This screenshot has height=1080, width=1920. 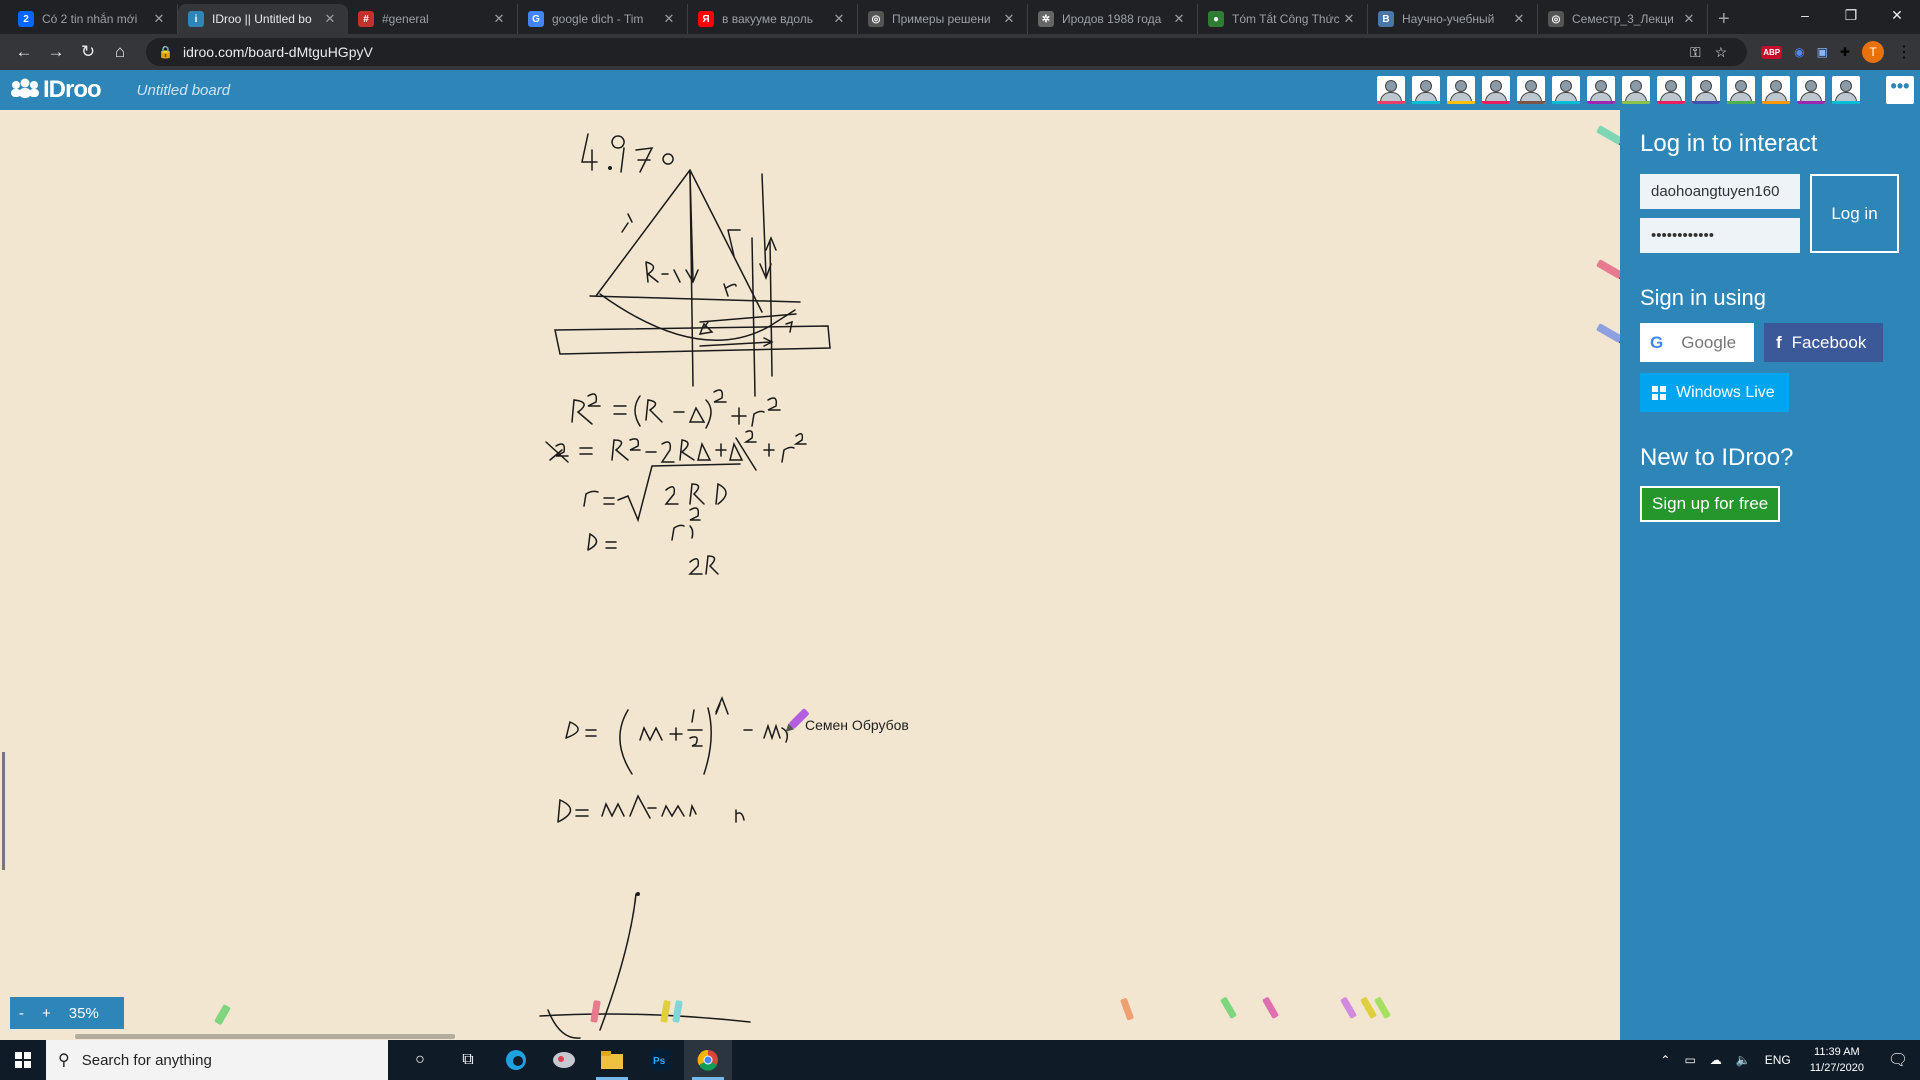 I want to click on translate-icon: ▣, so click(x=1822, y=52).